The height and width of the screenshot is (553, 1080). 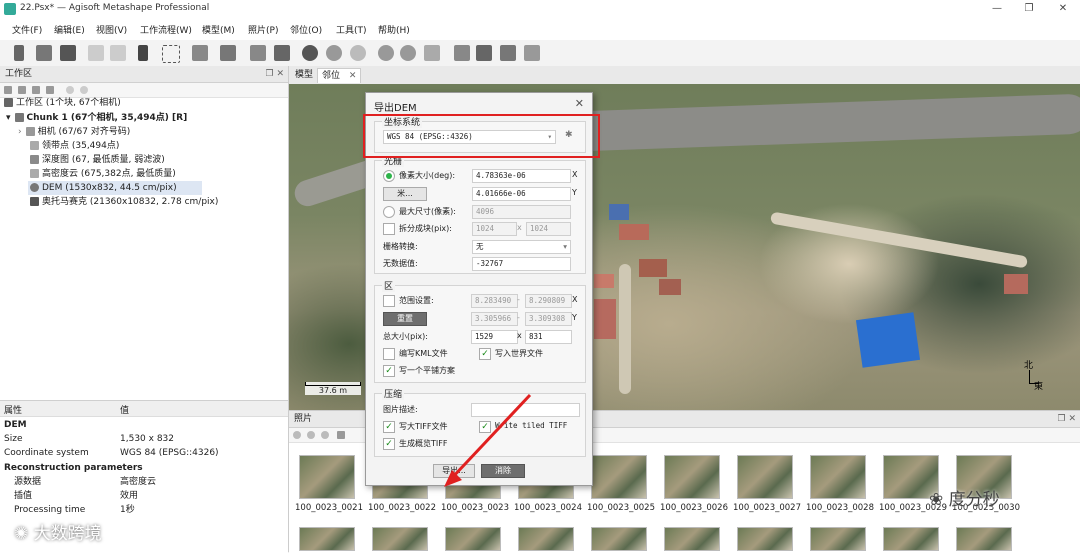 What do you see at coordinates (263, 29) in the screenshot?
I see `menu-photo: 照片(P)` at bounding box center [263, 29].